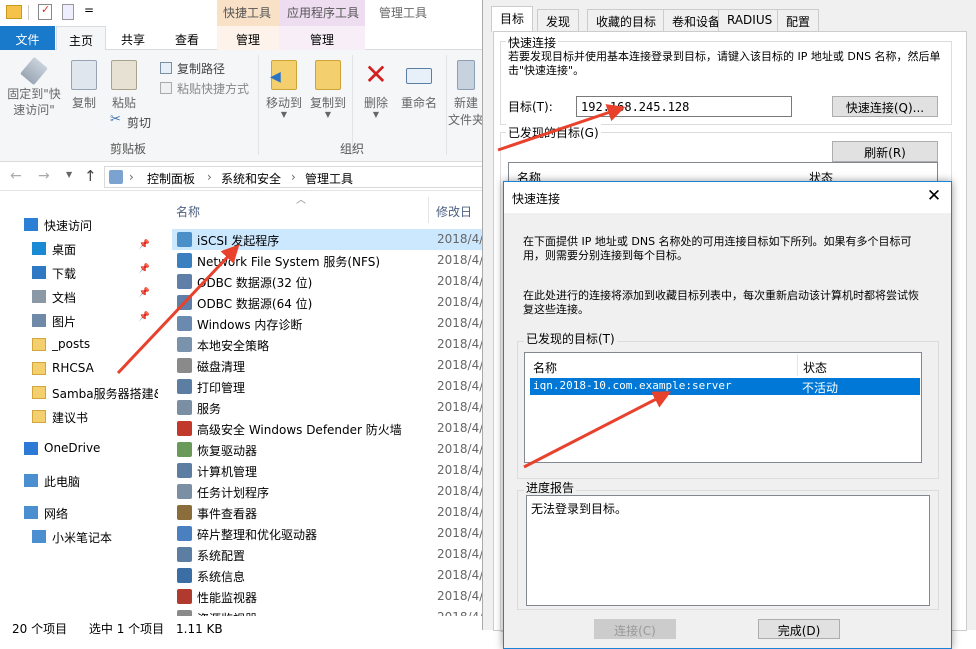 The height and width of the screenshot is (649, 976). Describe the element at coordinates (45, 11) in the screenshot. I see `properties-qat-icon: ✓` at that location.